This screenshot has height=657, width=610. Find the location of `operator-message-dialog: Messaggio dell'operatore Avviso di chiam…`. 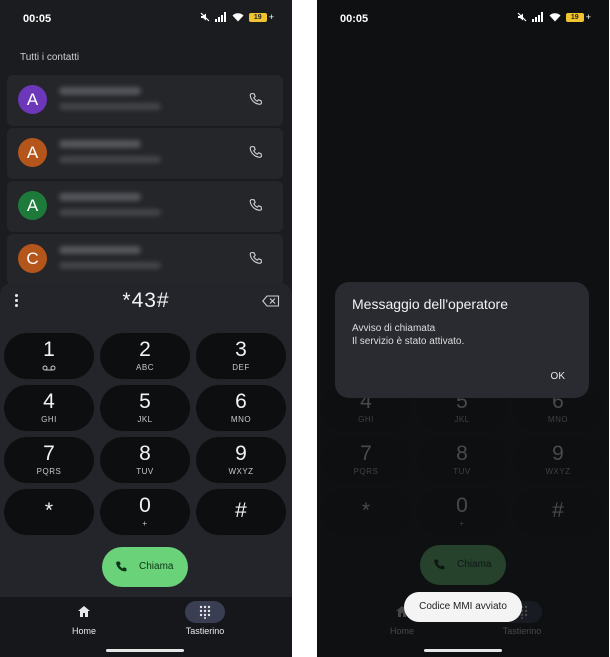

operator-message-dialog: Messaggio dell'operatore Avviso di chiam… is located at coordinates (462, 340).